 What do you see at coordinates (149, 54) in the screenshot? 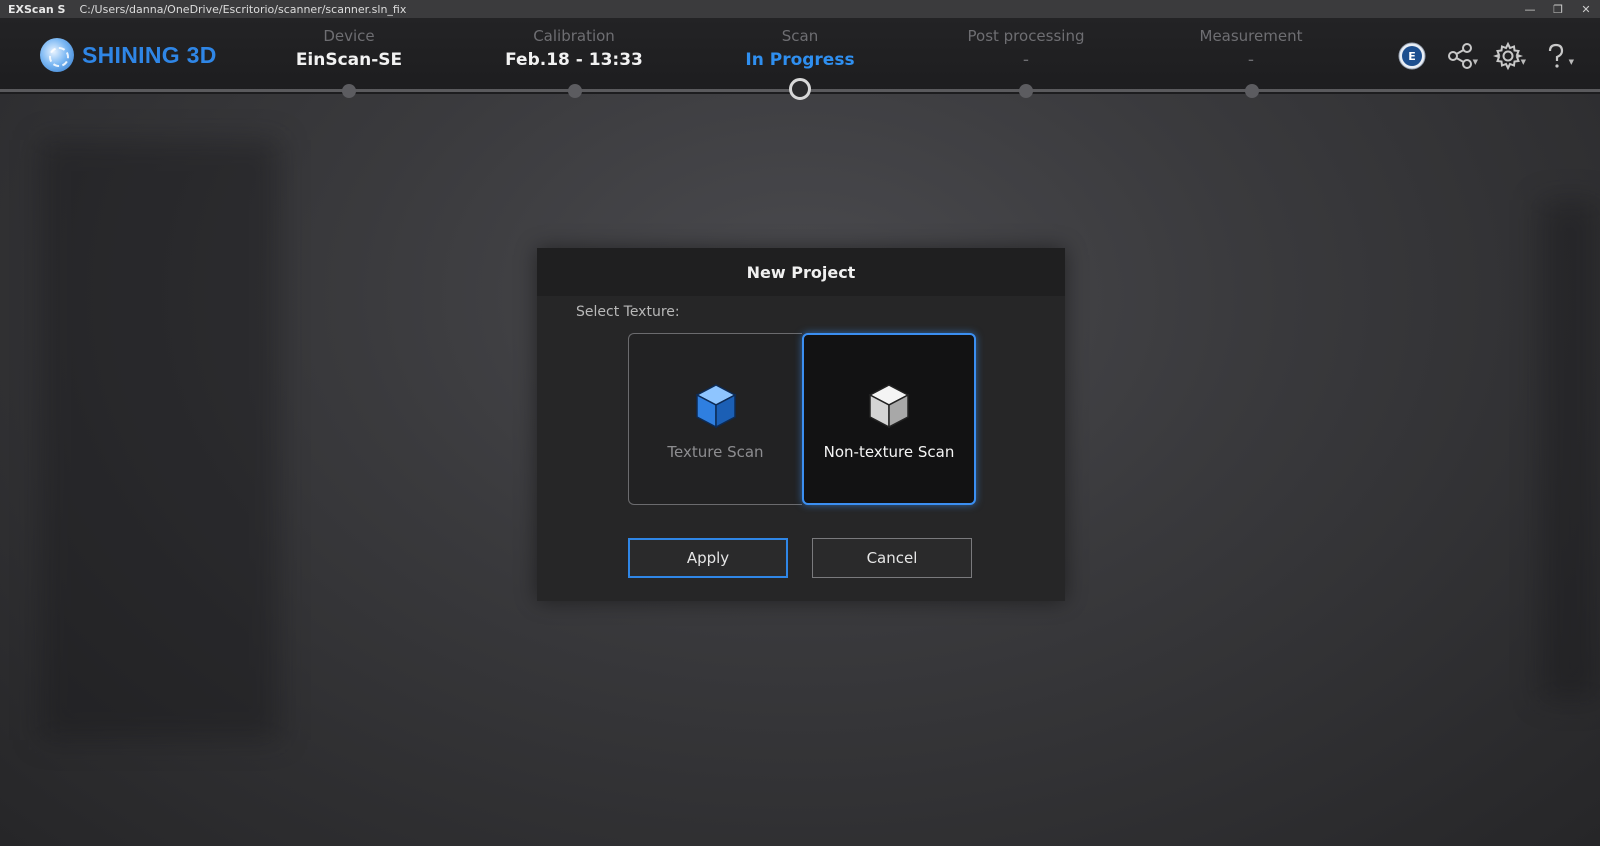
I see `brand-name: SHINING 3D` at bounding box center [149, 54].